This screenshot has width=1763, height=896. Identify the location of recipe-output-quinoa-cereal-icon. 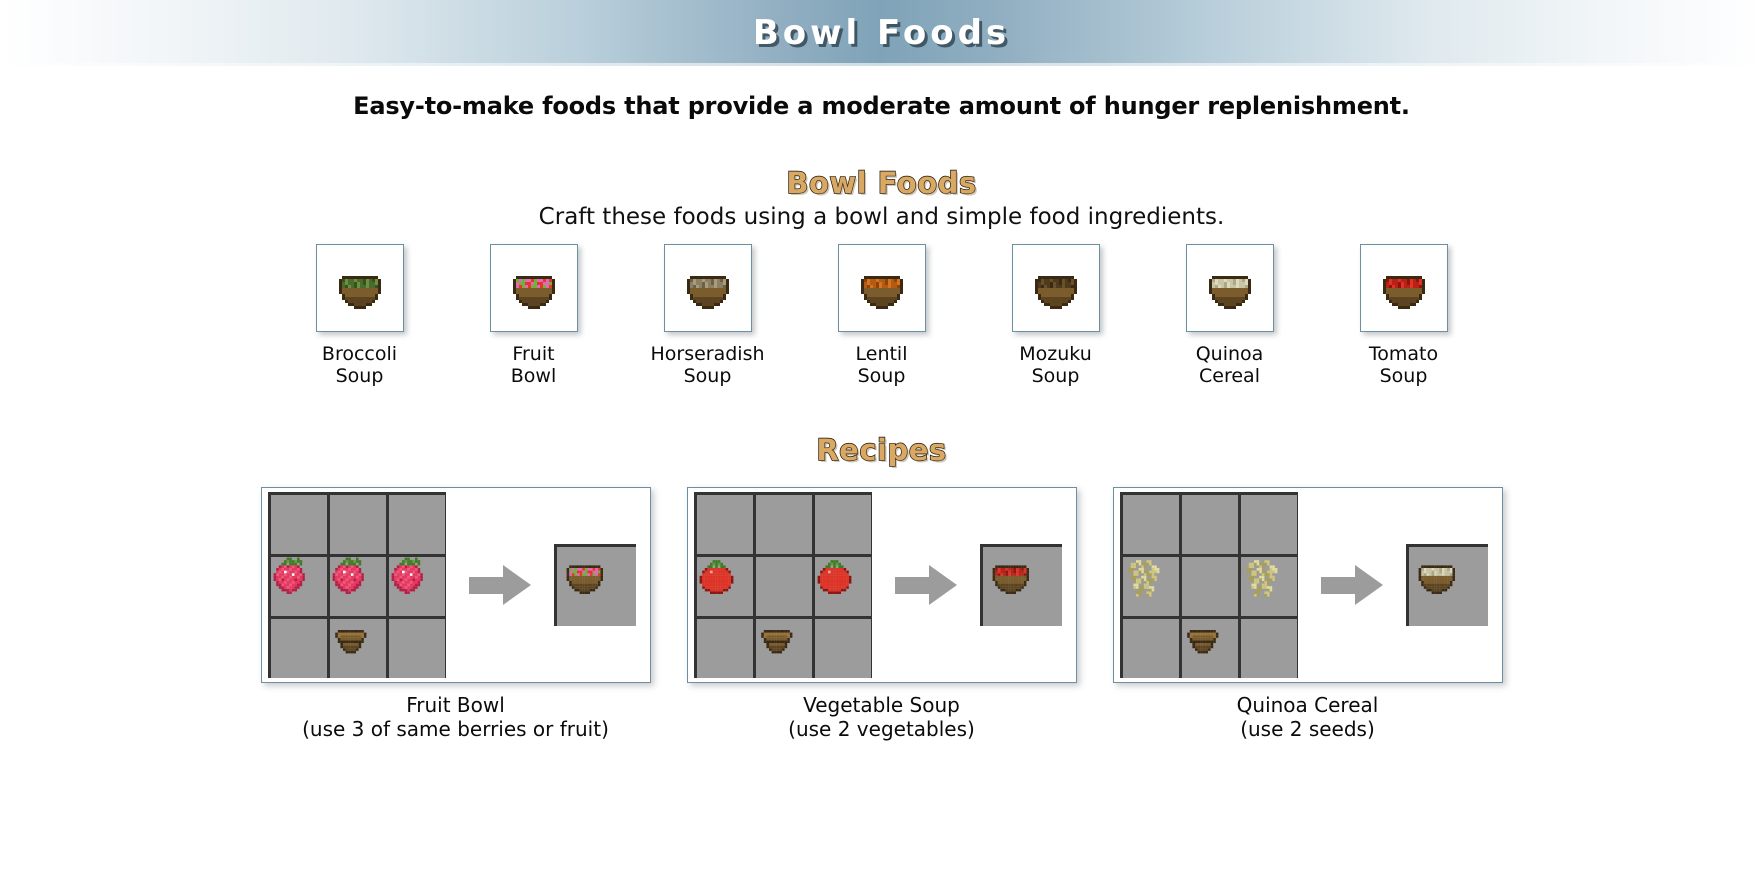
(1446, 585).